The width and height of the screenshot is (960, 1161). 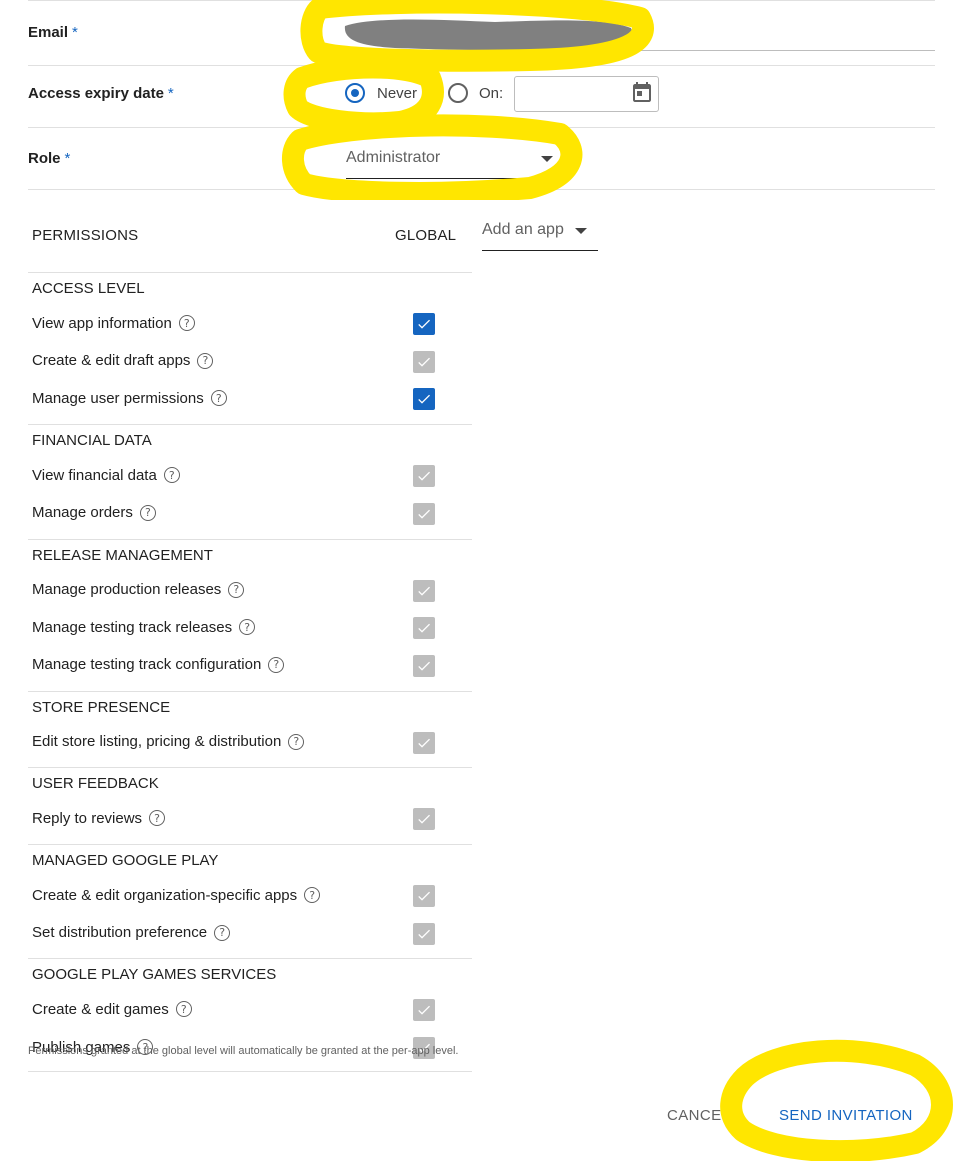 I want to click on permission-row: Create & edit draft apps?, so click(x=123, y=361).